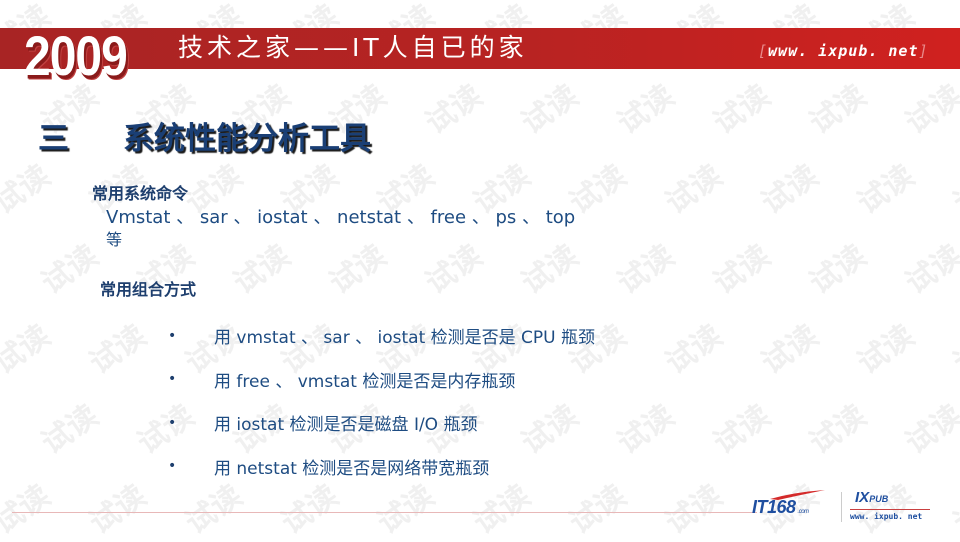 Image resolution: width=960 pixels, height=542 pixels. I want to click on list-item: • 用 iostat 检测是否是磁盘 I/O 瓶颈, so click(381, 423).